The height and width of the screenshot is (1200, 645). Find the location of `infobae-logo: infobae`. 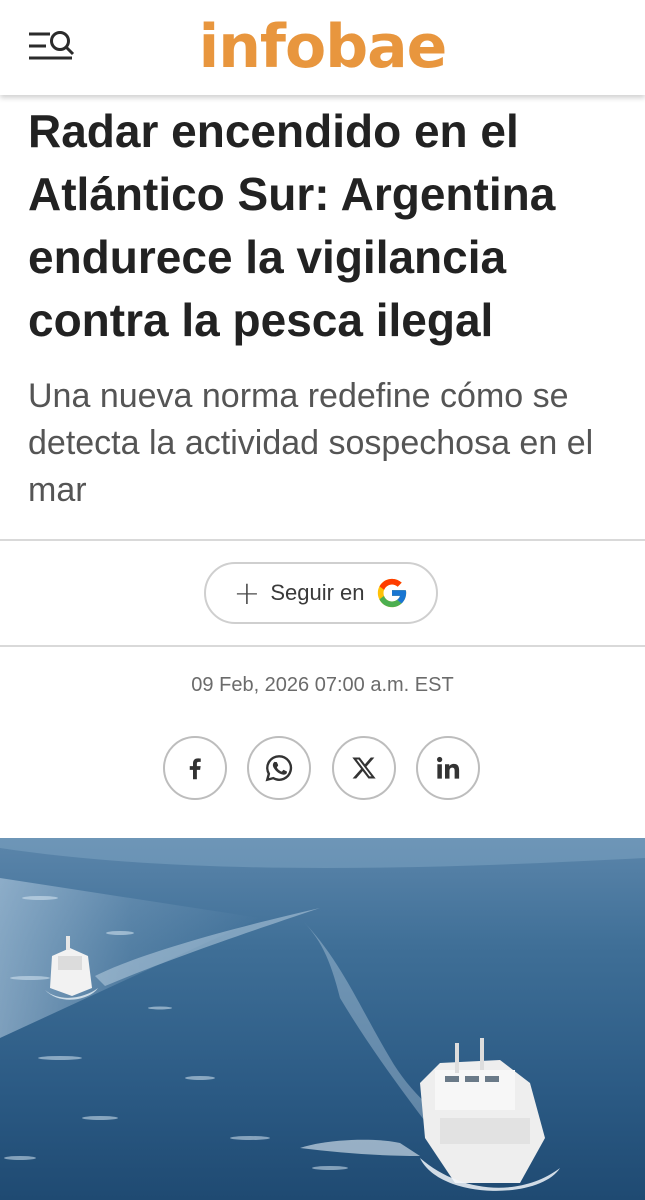

infobae-logo: infobae is located at coordinates (322, 47).